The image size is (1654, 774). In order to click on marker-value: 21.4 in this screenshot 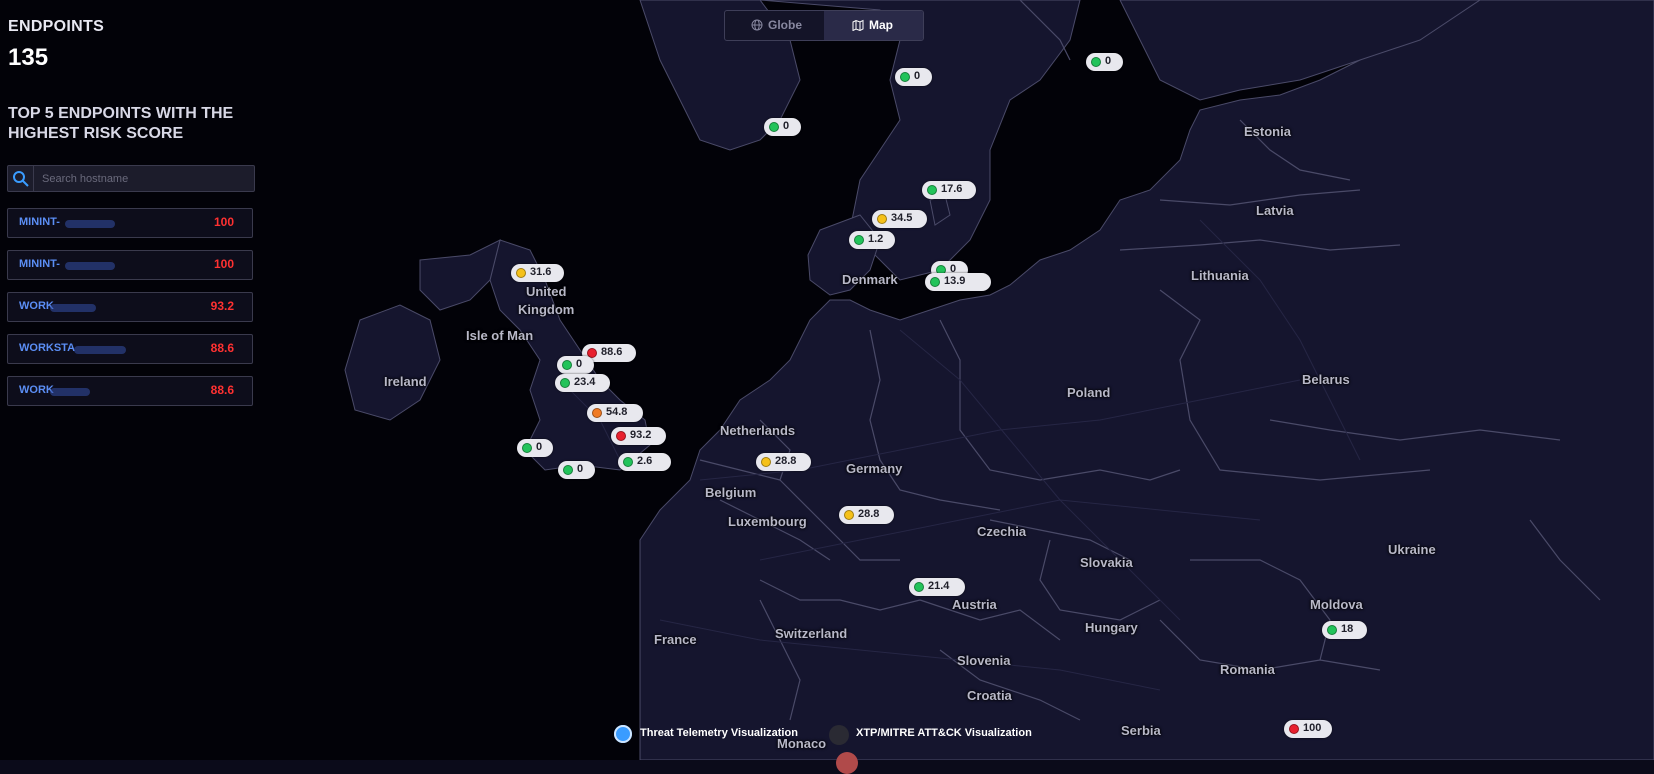, I will do `click(939, 586)`.